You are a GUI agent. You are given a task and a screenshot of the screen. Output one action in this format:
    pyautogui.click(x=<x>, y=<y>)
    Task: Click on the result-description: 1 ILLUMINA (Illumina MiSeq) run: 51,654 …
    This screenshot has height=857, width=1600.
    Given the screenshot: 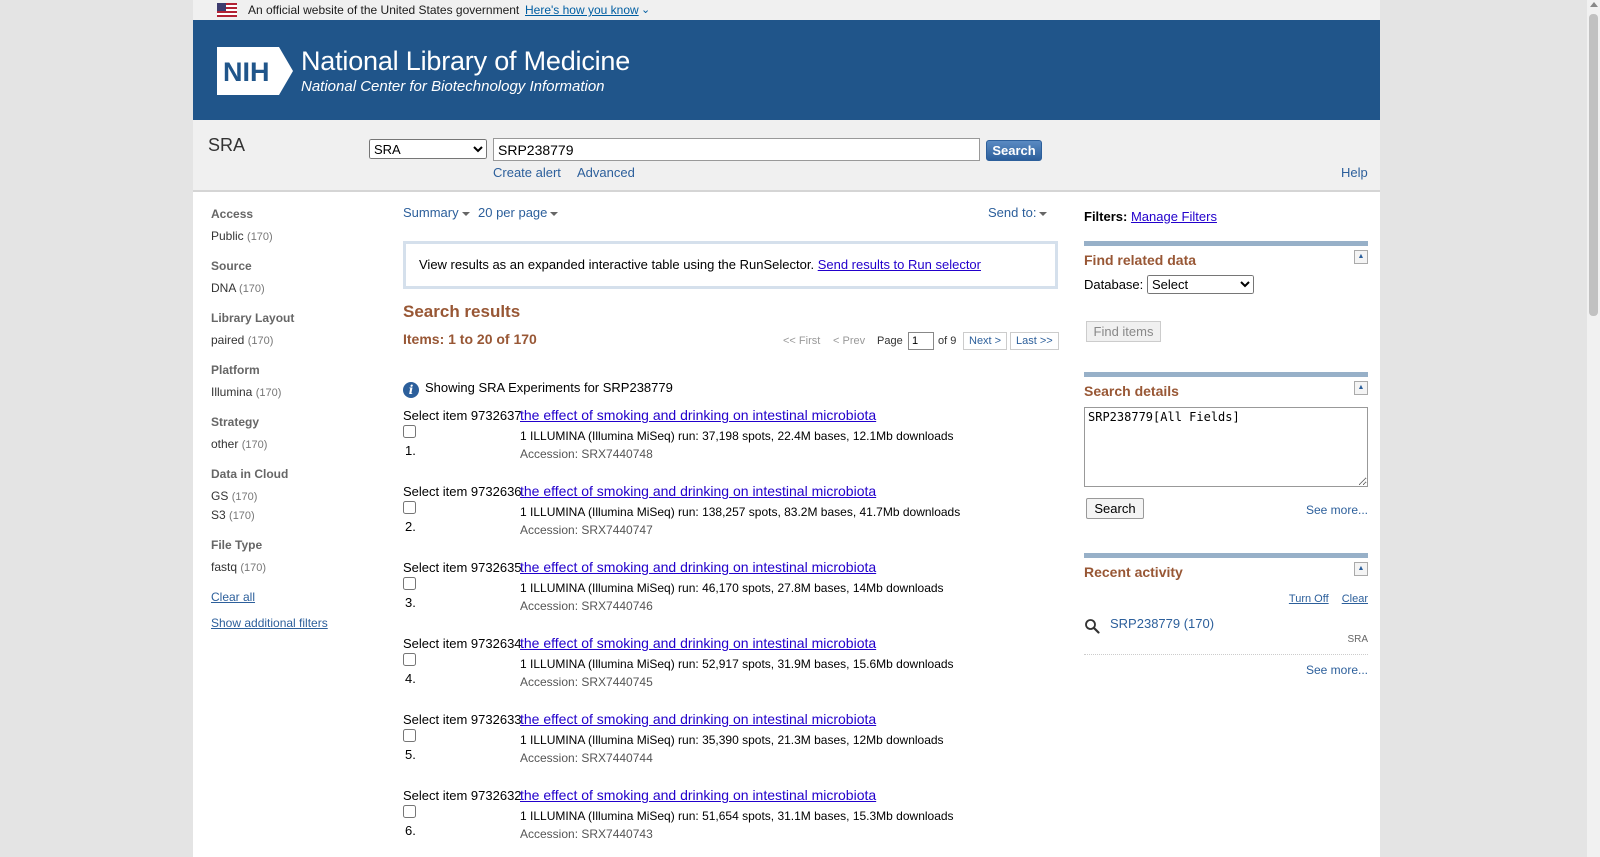 What is the action you would take?
    pyautogui.click(x=737, y=816)
    